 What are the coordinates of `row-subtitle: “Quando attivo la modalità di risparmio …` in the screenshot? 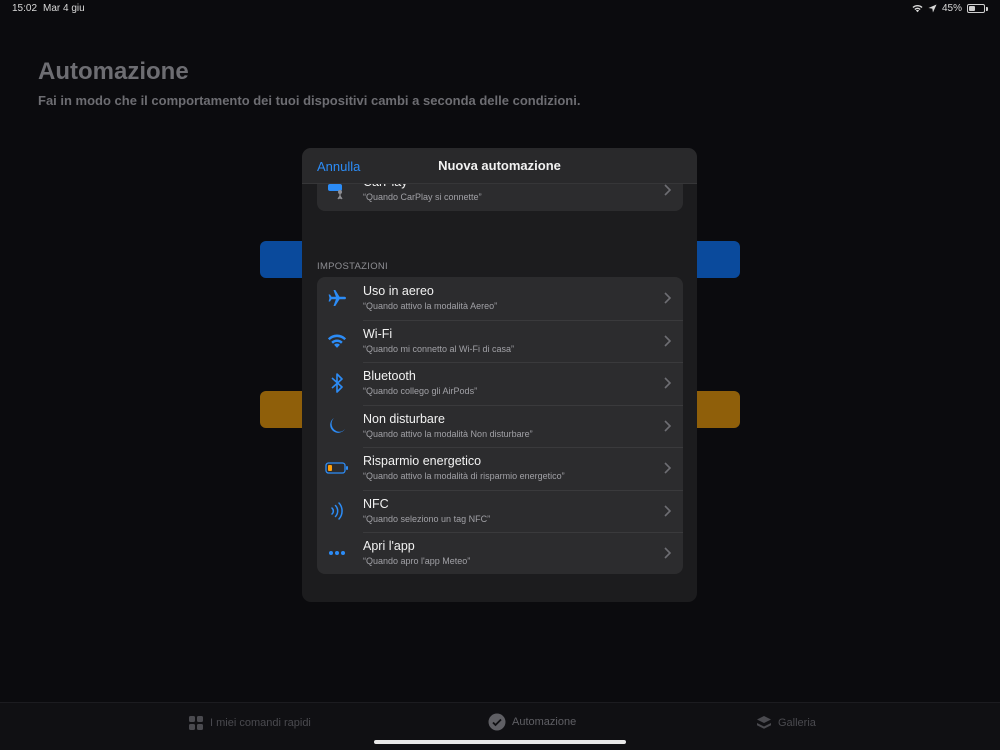 It's located at (464, 476).